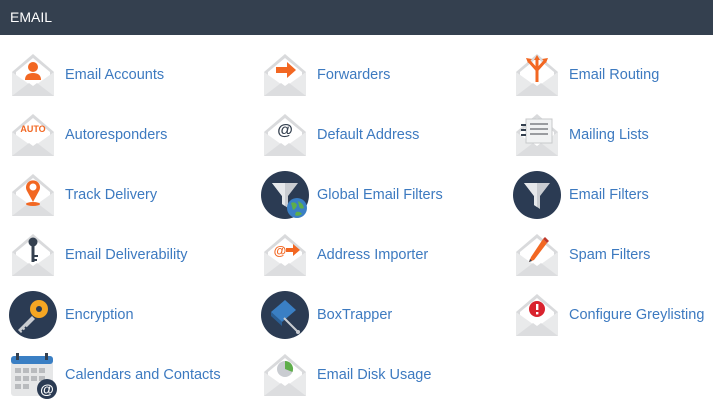  What do you see at coordinates (537, 135) in the screenshot?
I see `mailing-list-icon` at bounding box center [537, 135].